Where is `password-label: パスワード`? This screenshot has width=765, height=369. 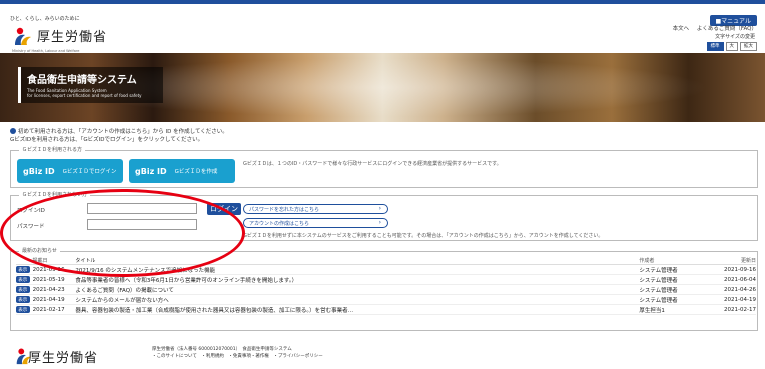
password-label: パスワード is located at coordinates (31, 227).